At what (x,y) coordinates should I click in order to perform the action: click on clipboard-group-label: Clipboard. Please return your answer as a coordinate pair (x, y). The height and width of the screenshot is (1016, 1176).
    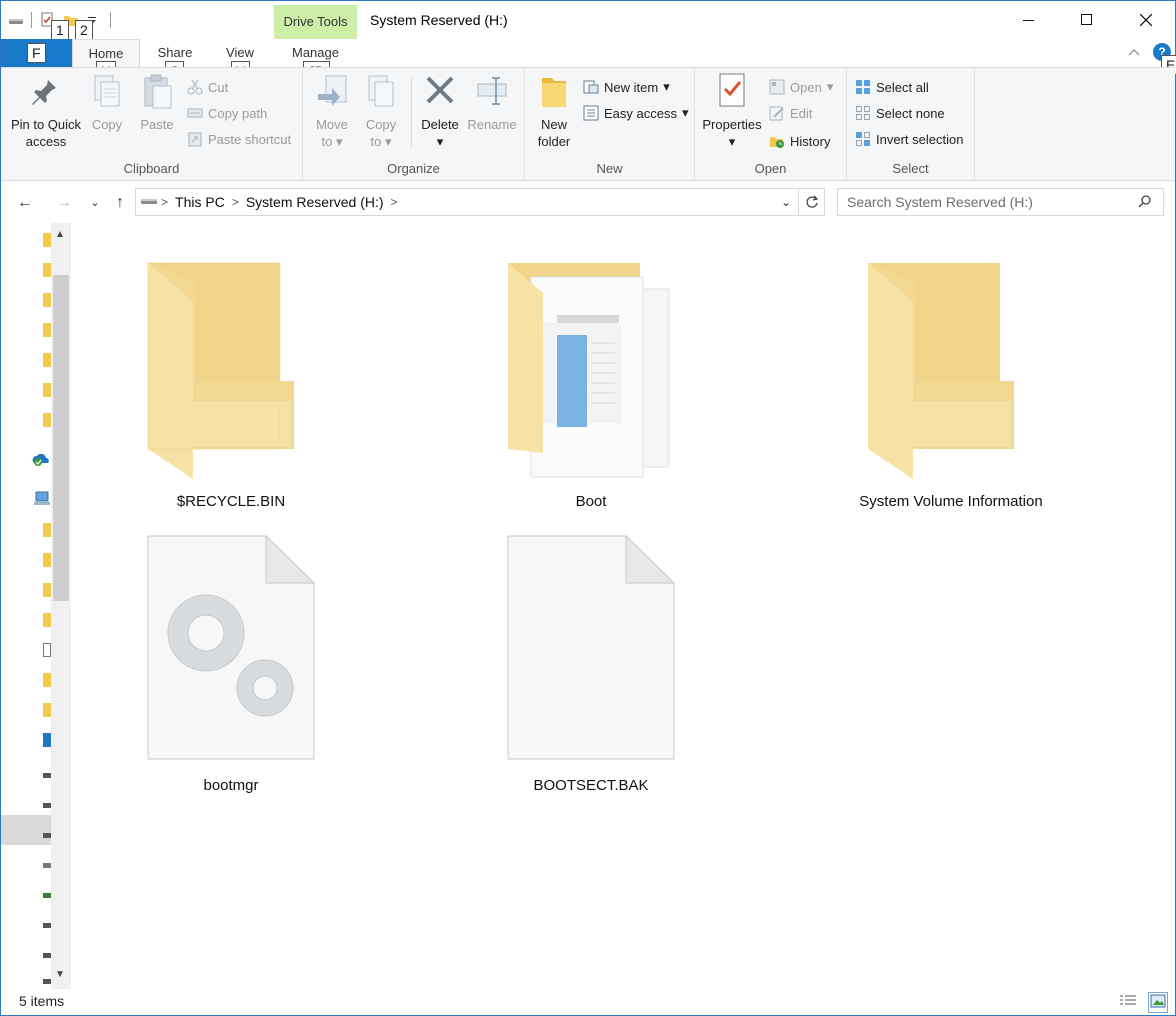
    Looking at the image, I should click on (151, 168).